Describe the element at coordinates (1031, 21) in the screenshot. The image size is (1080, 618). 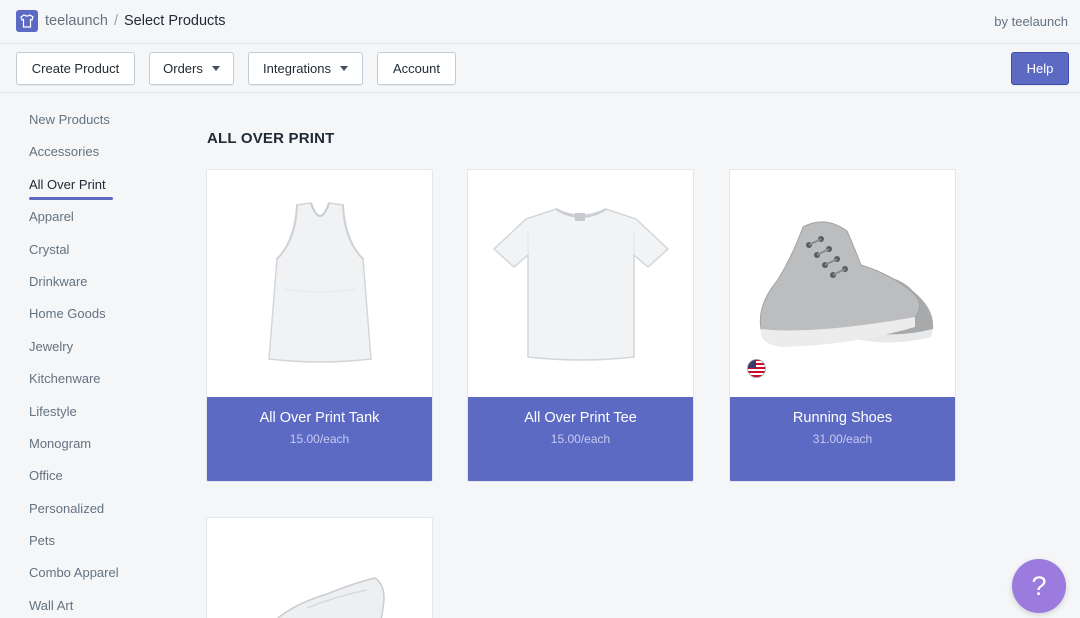
I see `by-teelaunch-label: by teelaunch` at that location.